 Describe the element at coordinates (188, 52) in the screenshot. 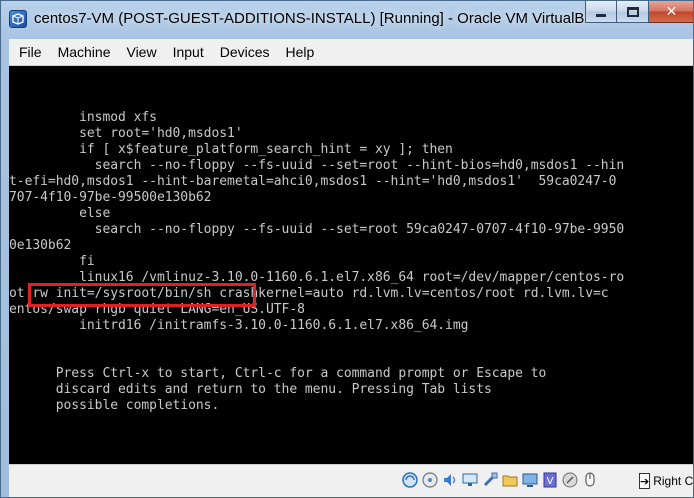

I see `menu-input: Input` at that location.